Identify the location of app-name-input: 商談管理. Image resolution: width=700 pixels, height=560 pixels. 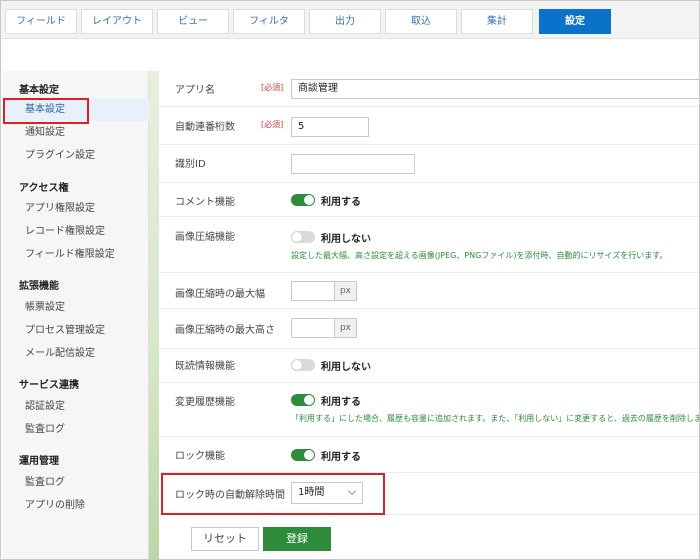
(495, 89).